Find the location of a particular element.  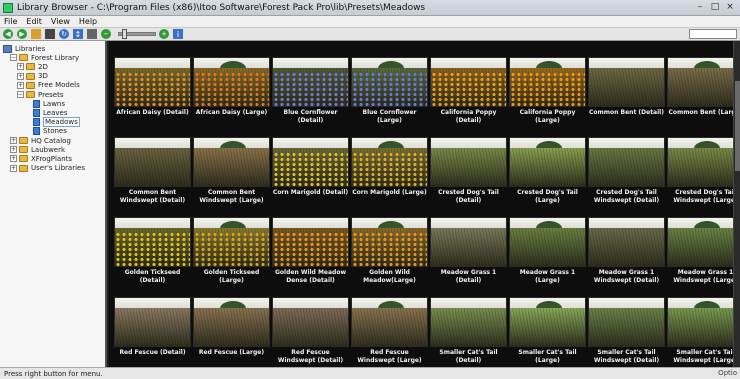

tree-item-user-s-libraries: + User's Libraries is located at coordinates (47, 168).